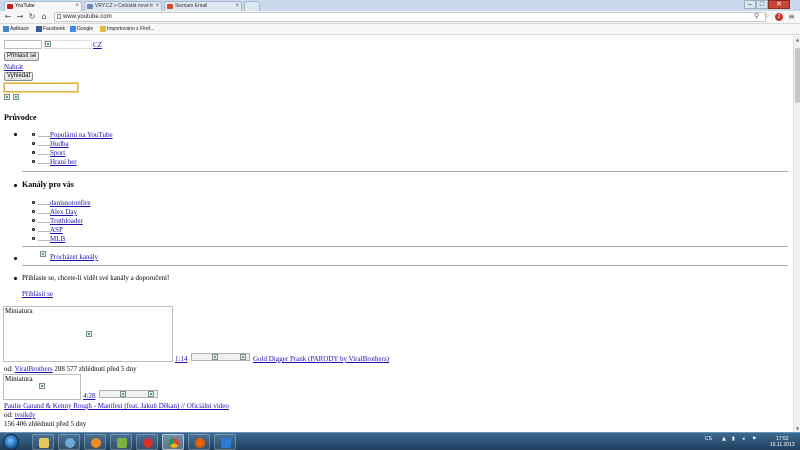 The image size is (800, 450). Describe the element at coordinates (750, 4) in the screenshot. I see `minimize-button: –` at that location.